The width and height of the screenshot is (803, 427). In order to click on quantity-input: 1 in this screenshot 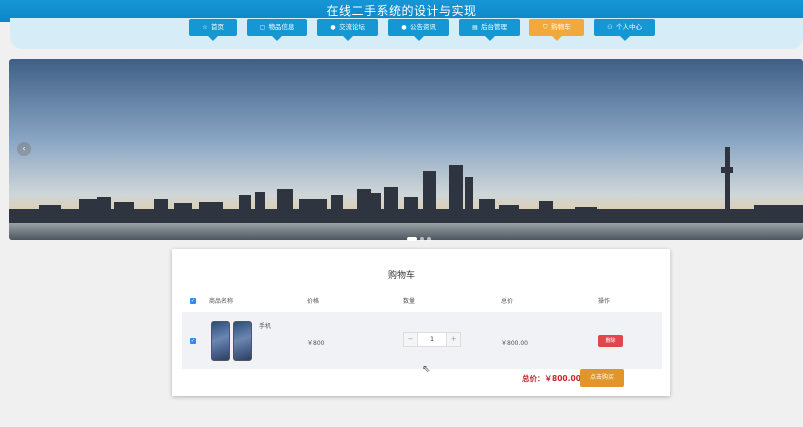, I will do `click(432, 339)`.